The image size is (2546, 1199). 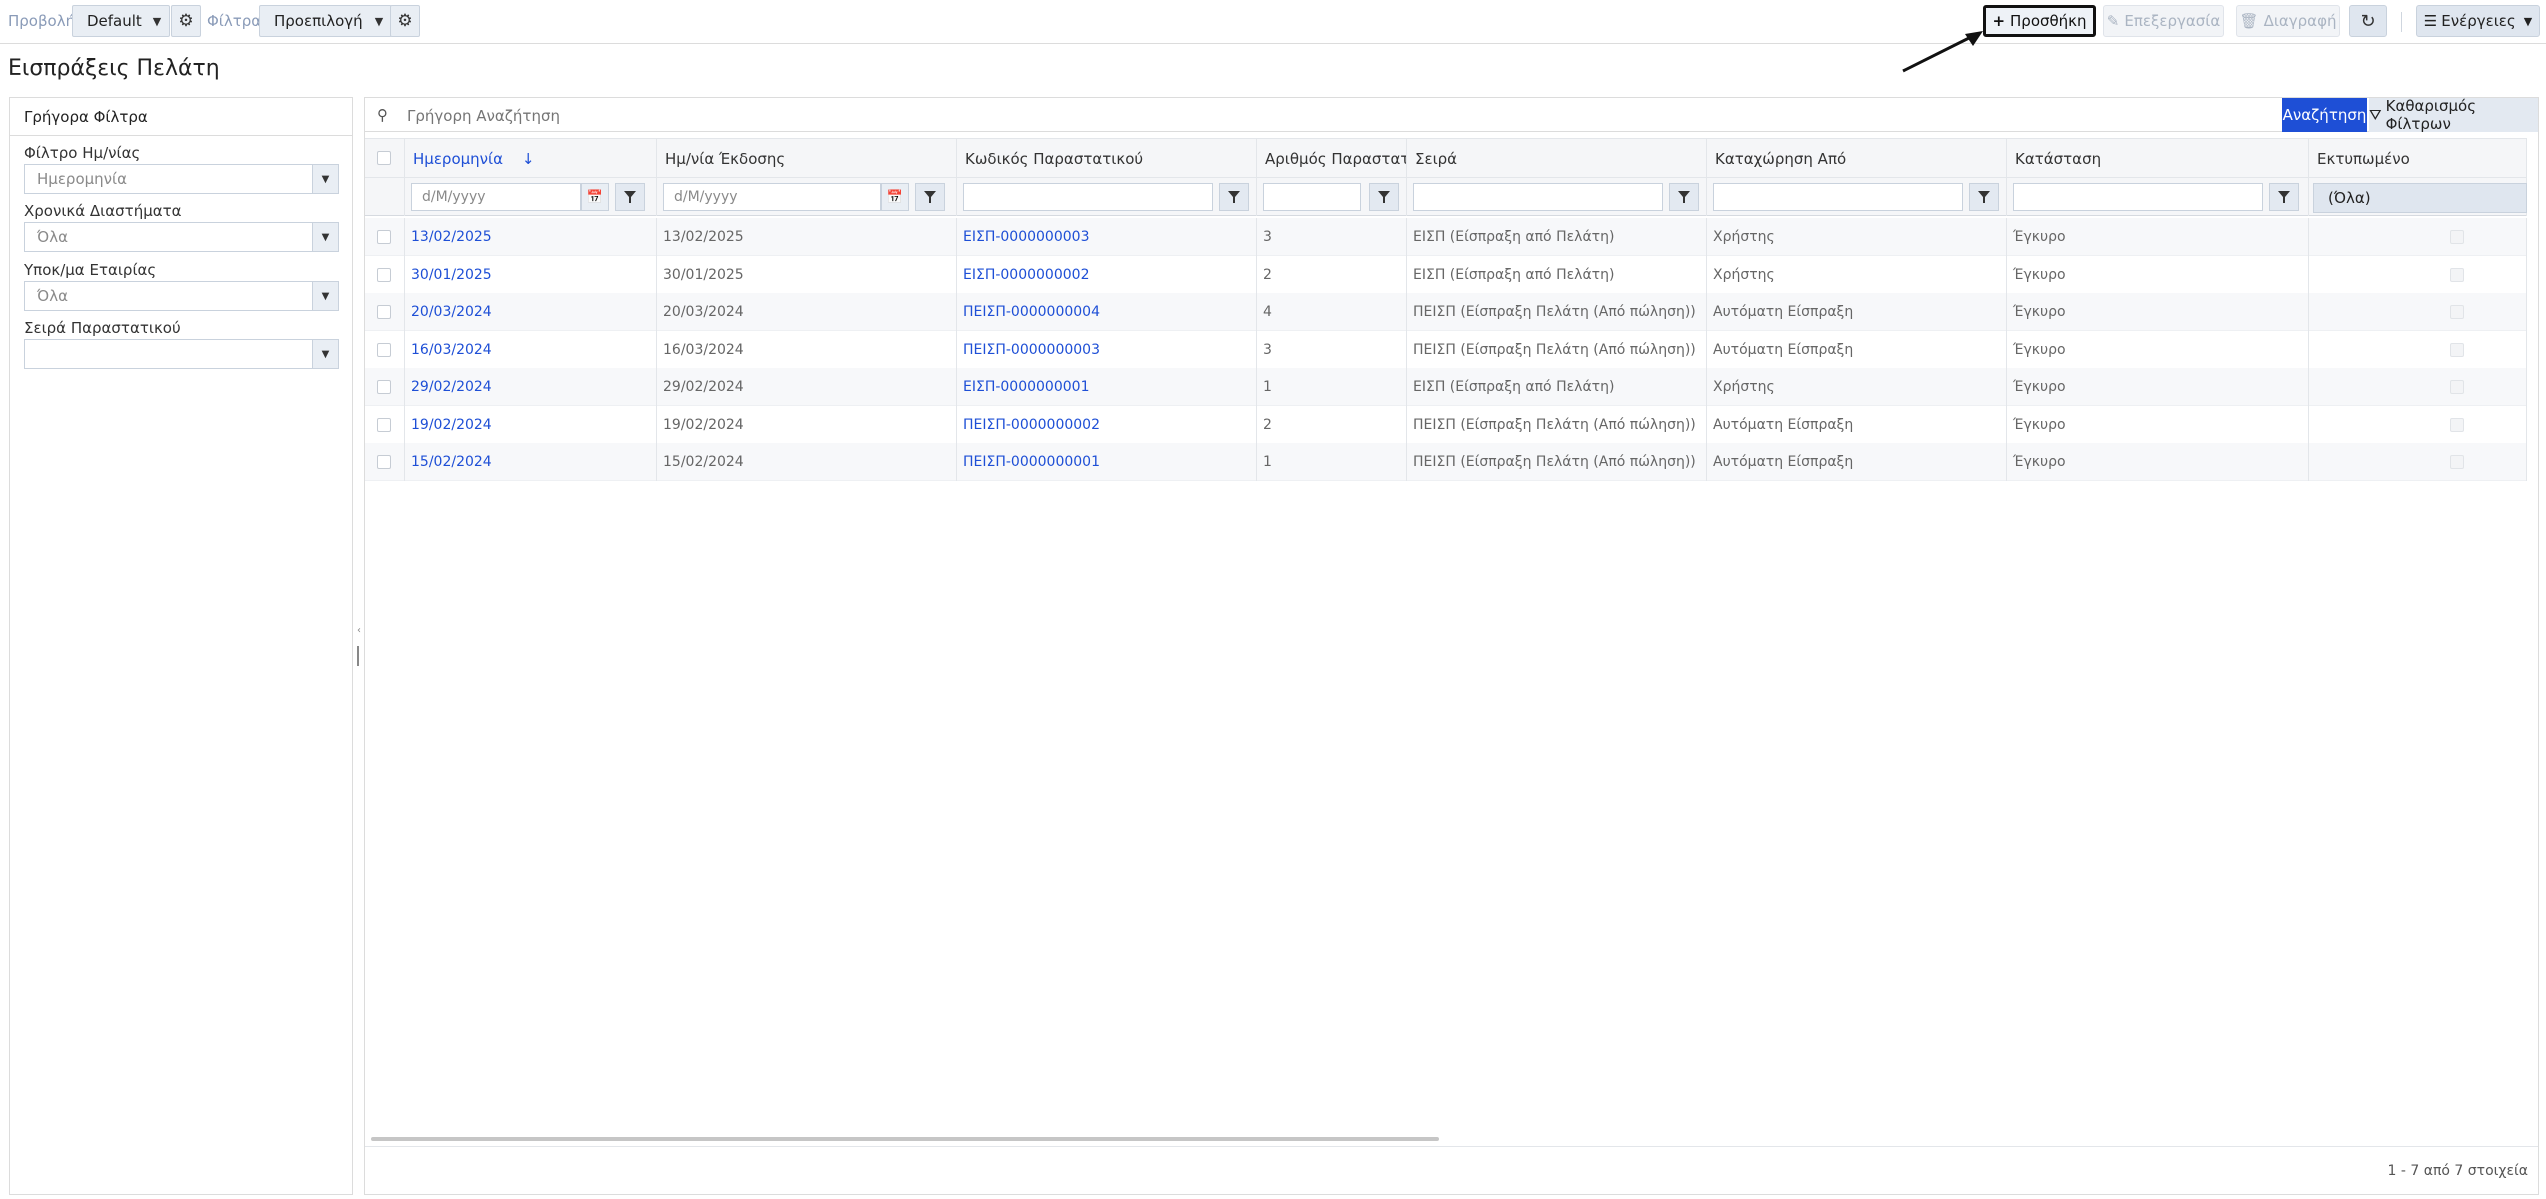 I want to click on cell-entered-by: Αυτόματη Είσπραξη, so click(x=1857, y=424).